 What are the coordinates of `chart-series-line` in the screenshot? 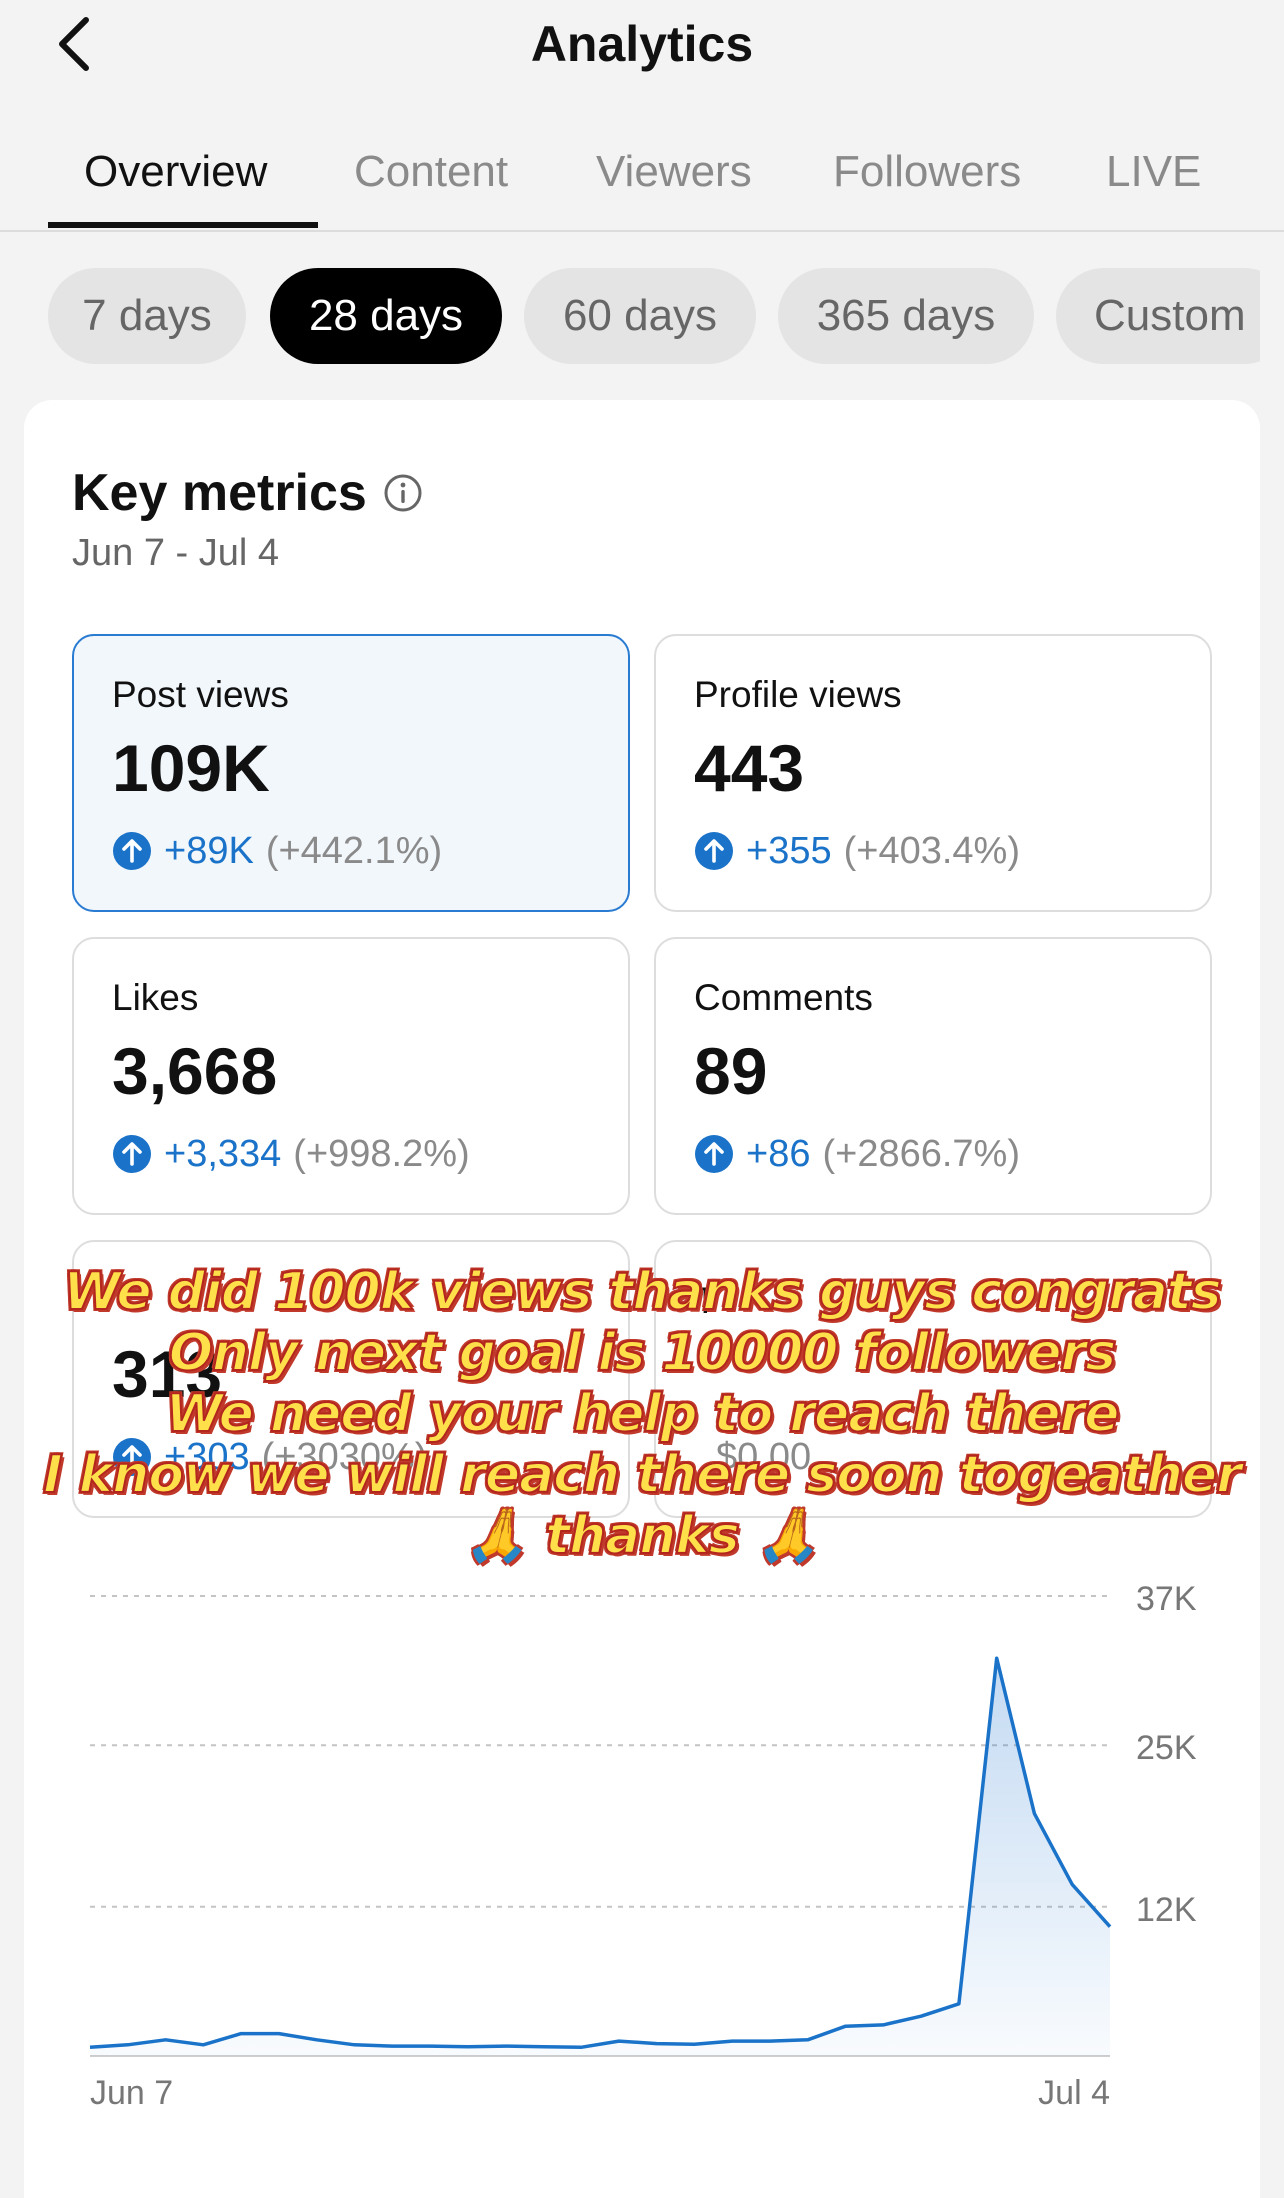 It's located at (600, 1853).